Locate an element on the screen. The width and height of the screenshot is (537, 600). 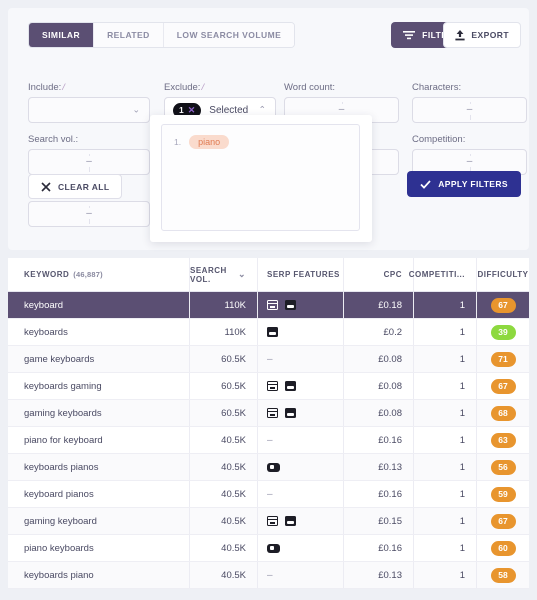
table-row: keyboard 110K £0.18 1 67 is located at coordinates (268, 305).